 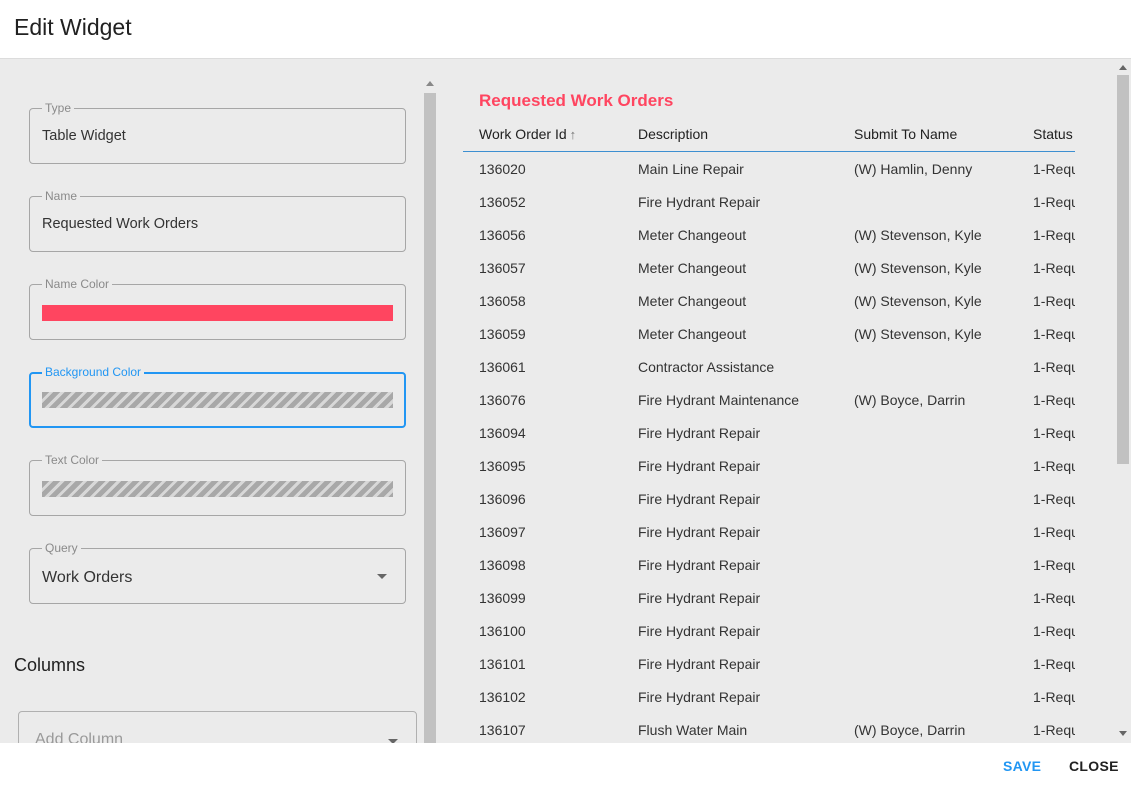 I want to click on col-header-submit-to-name: Submit To Name, so click(x=905, y=134).